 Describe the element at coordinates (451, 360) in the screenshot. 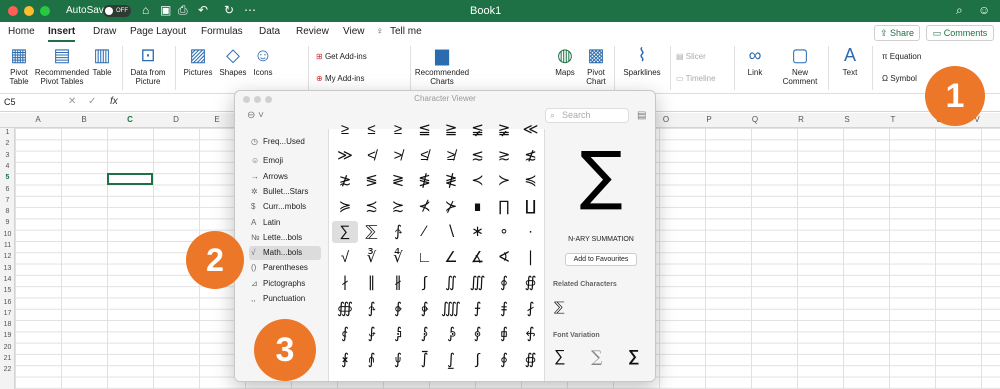

I see `glyph-cell: ⨜` at that location.